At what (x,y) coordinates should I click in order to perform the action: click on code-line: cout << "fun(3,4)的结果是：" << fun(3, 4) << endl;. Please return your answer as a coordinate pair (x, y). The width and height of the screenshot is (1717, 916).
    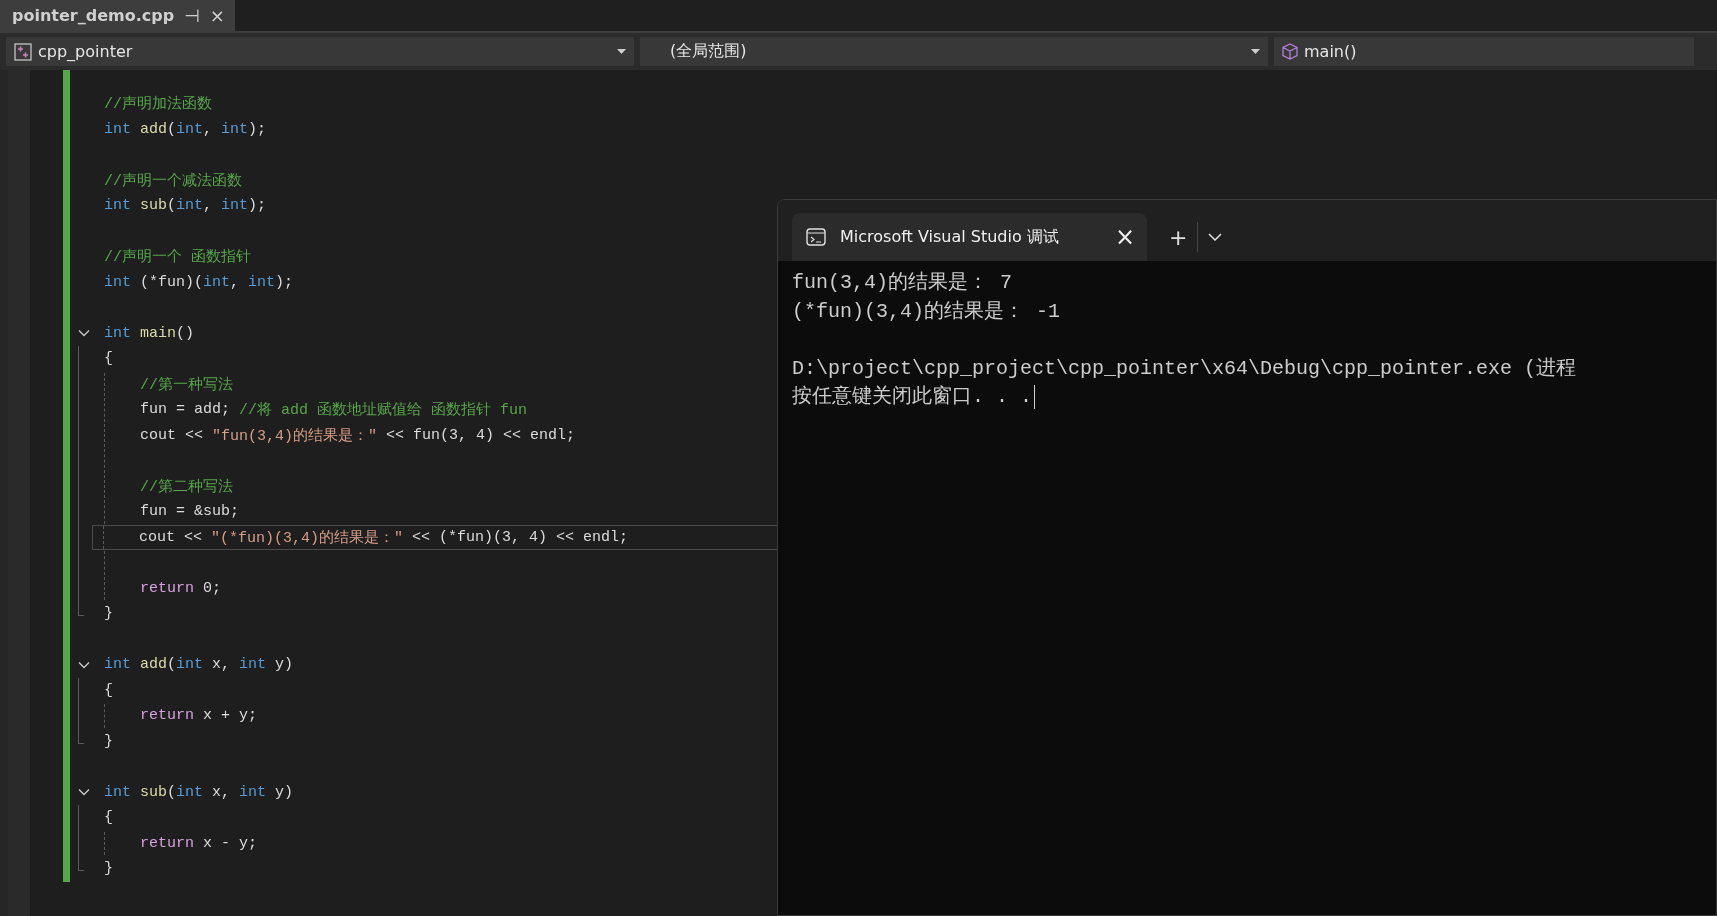
    Looking at the image, I should click on (358, 436).